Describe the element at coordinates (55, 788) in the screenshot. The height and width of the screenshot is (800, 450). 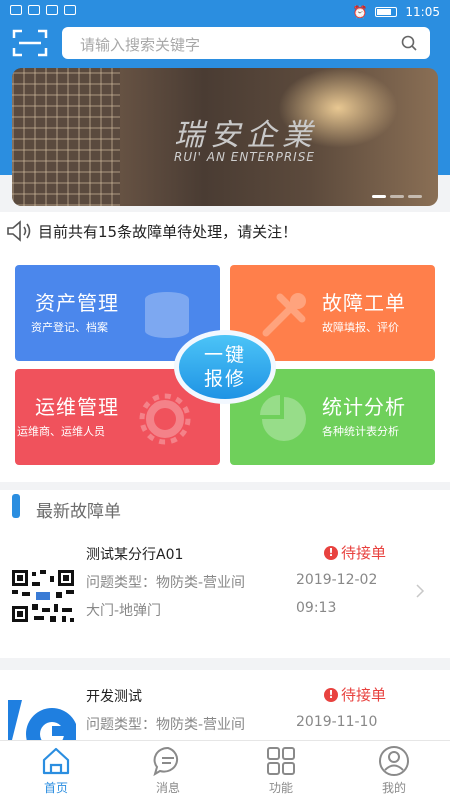
I see `tab-label: 首页` at that location.